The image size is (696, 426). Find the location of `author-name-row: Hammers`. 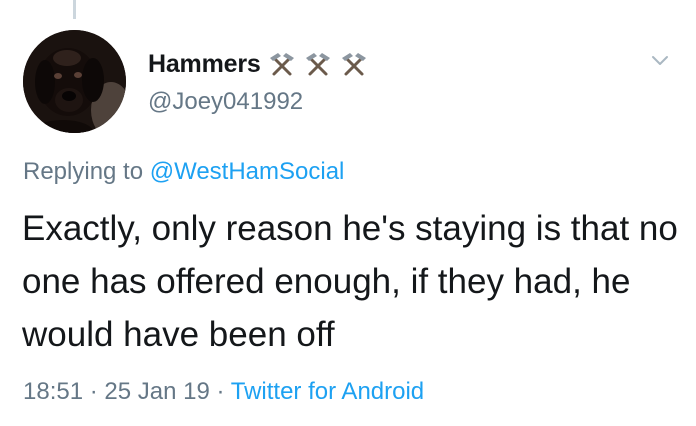

author-name-row: Hammers is located at coordinates (258, 64).